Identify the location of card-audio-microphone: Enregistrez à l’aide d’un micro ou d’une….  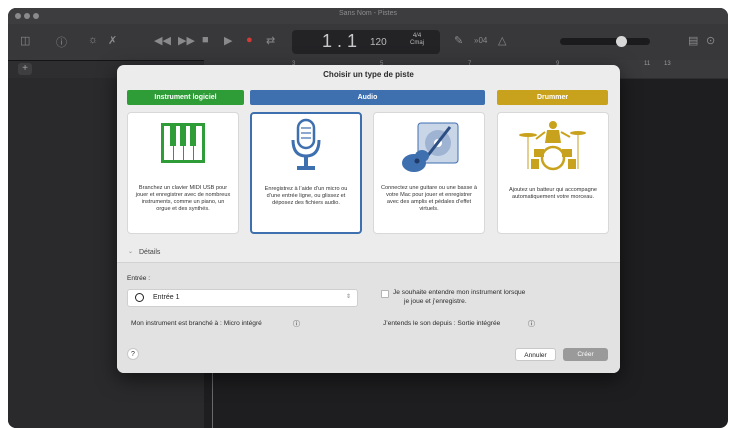
(306, 173).